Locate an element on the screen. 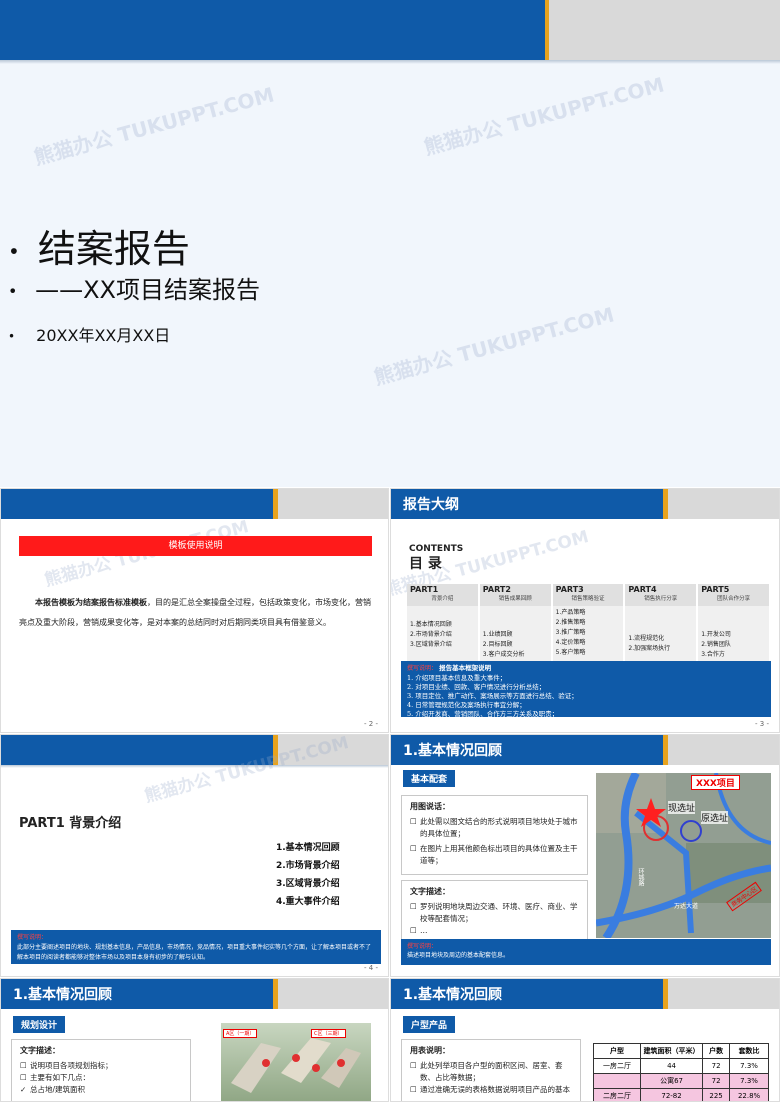  part-item: 2.加强案场执行 is located at coordinates (649, 648).